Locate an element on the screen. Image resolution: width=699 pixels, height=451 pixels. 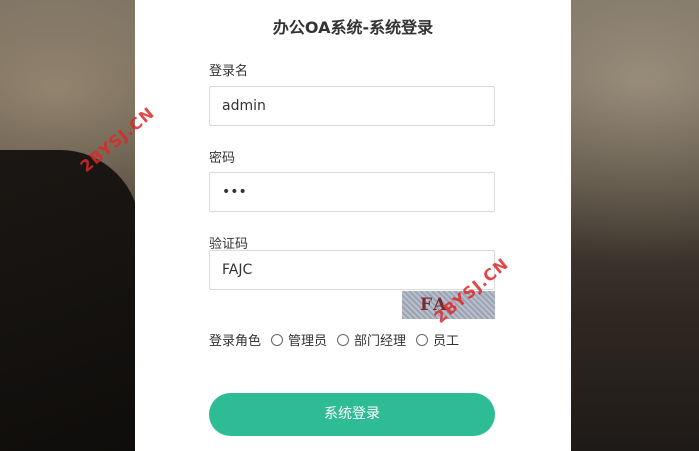
role-option-admin: 管理员 is located at coordinates (307, 339).